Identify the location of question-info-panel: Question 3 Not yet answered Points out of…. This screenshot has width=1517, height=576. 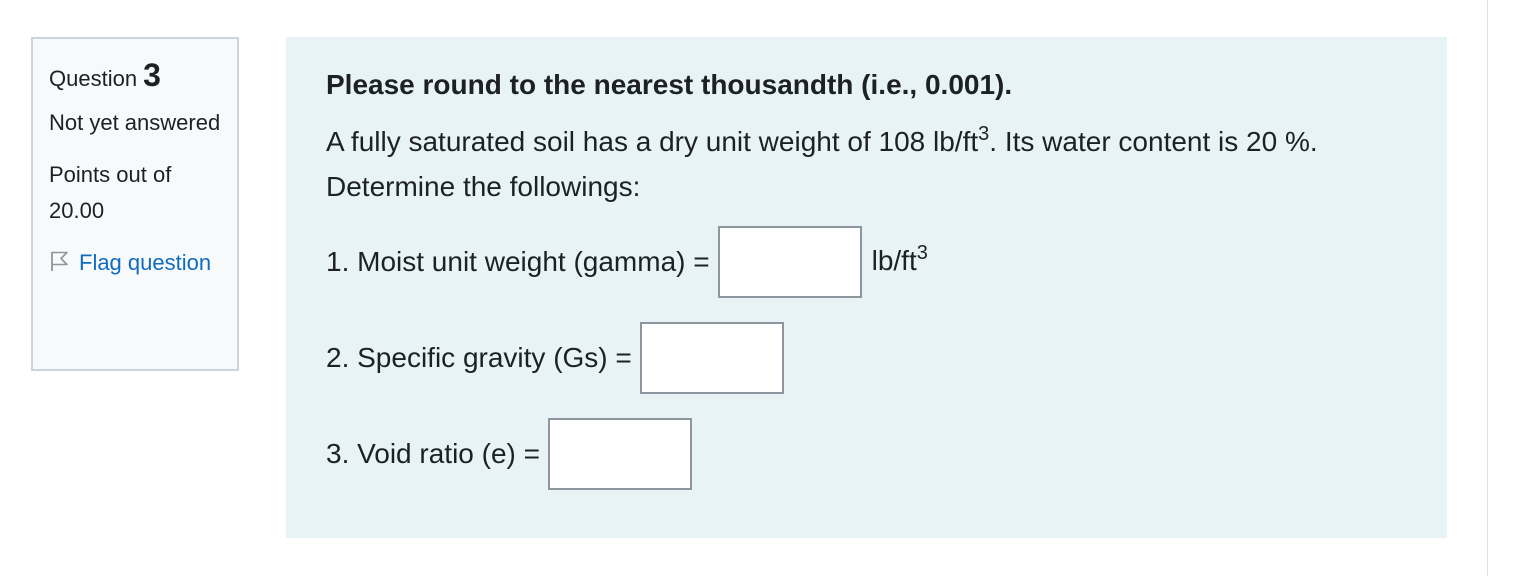
(135, 204).